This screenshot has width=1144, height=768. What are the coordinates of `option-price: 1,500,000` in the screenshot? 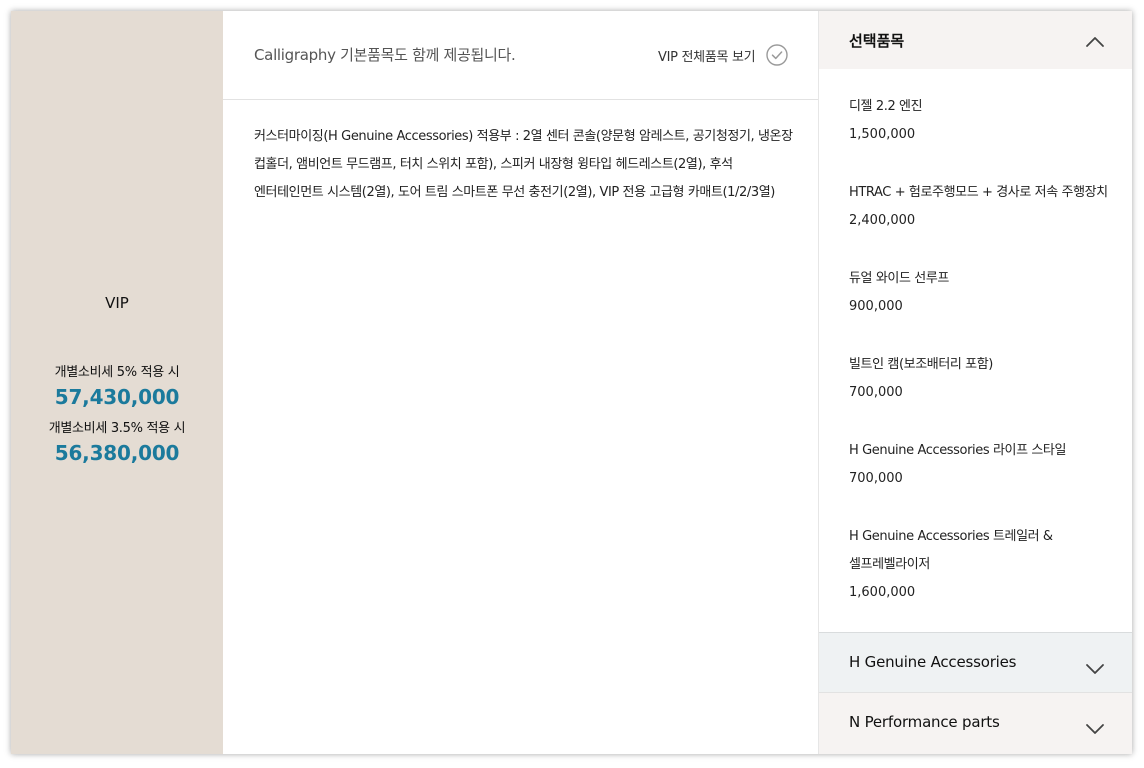 It's located at (882, 134).